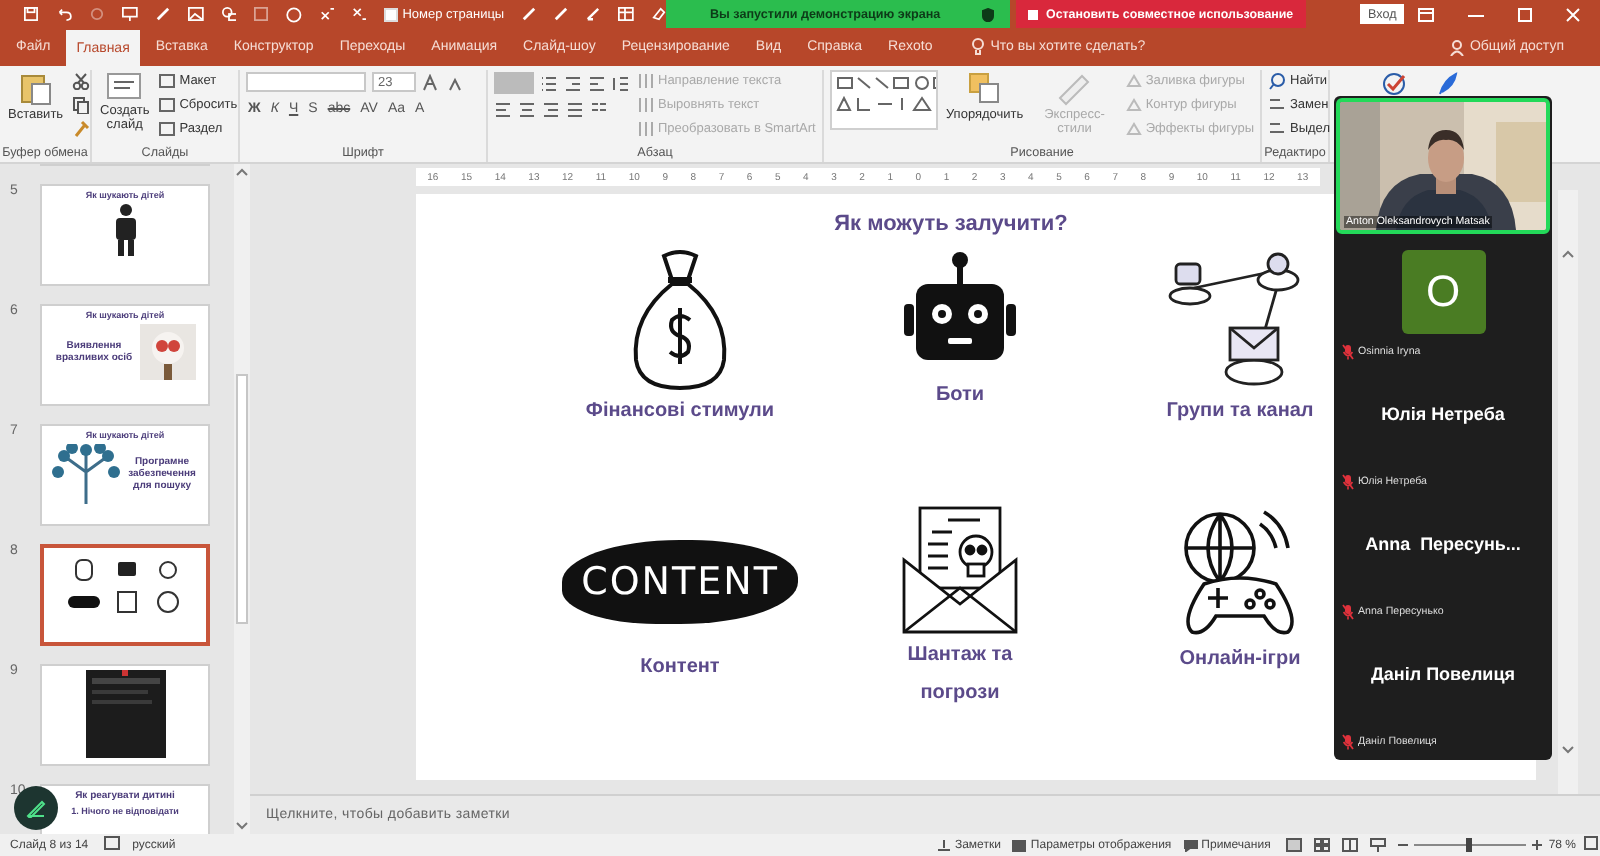 The image size is (1600, 856). What do you see at coordinates (31, 14) in the screenshot?
I see `save-icon` at bounding box center [31, 14].